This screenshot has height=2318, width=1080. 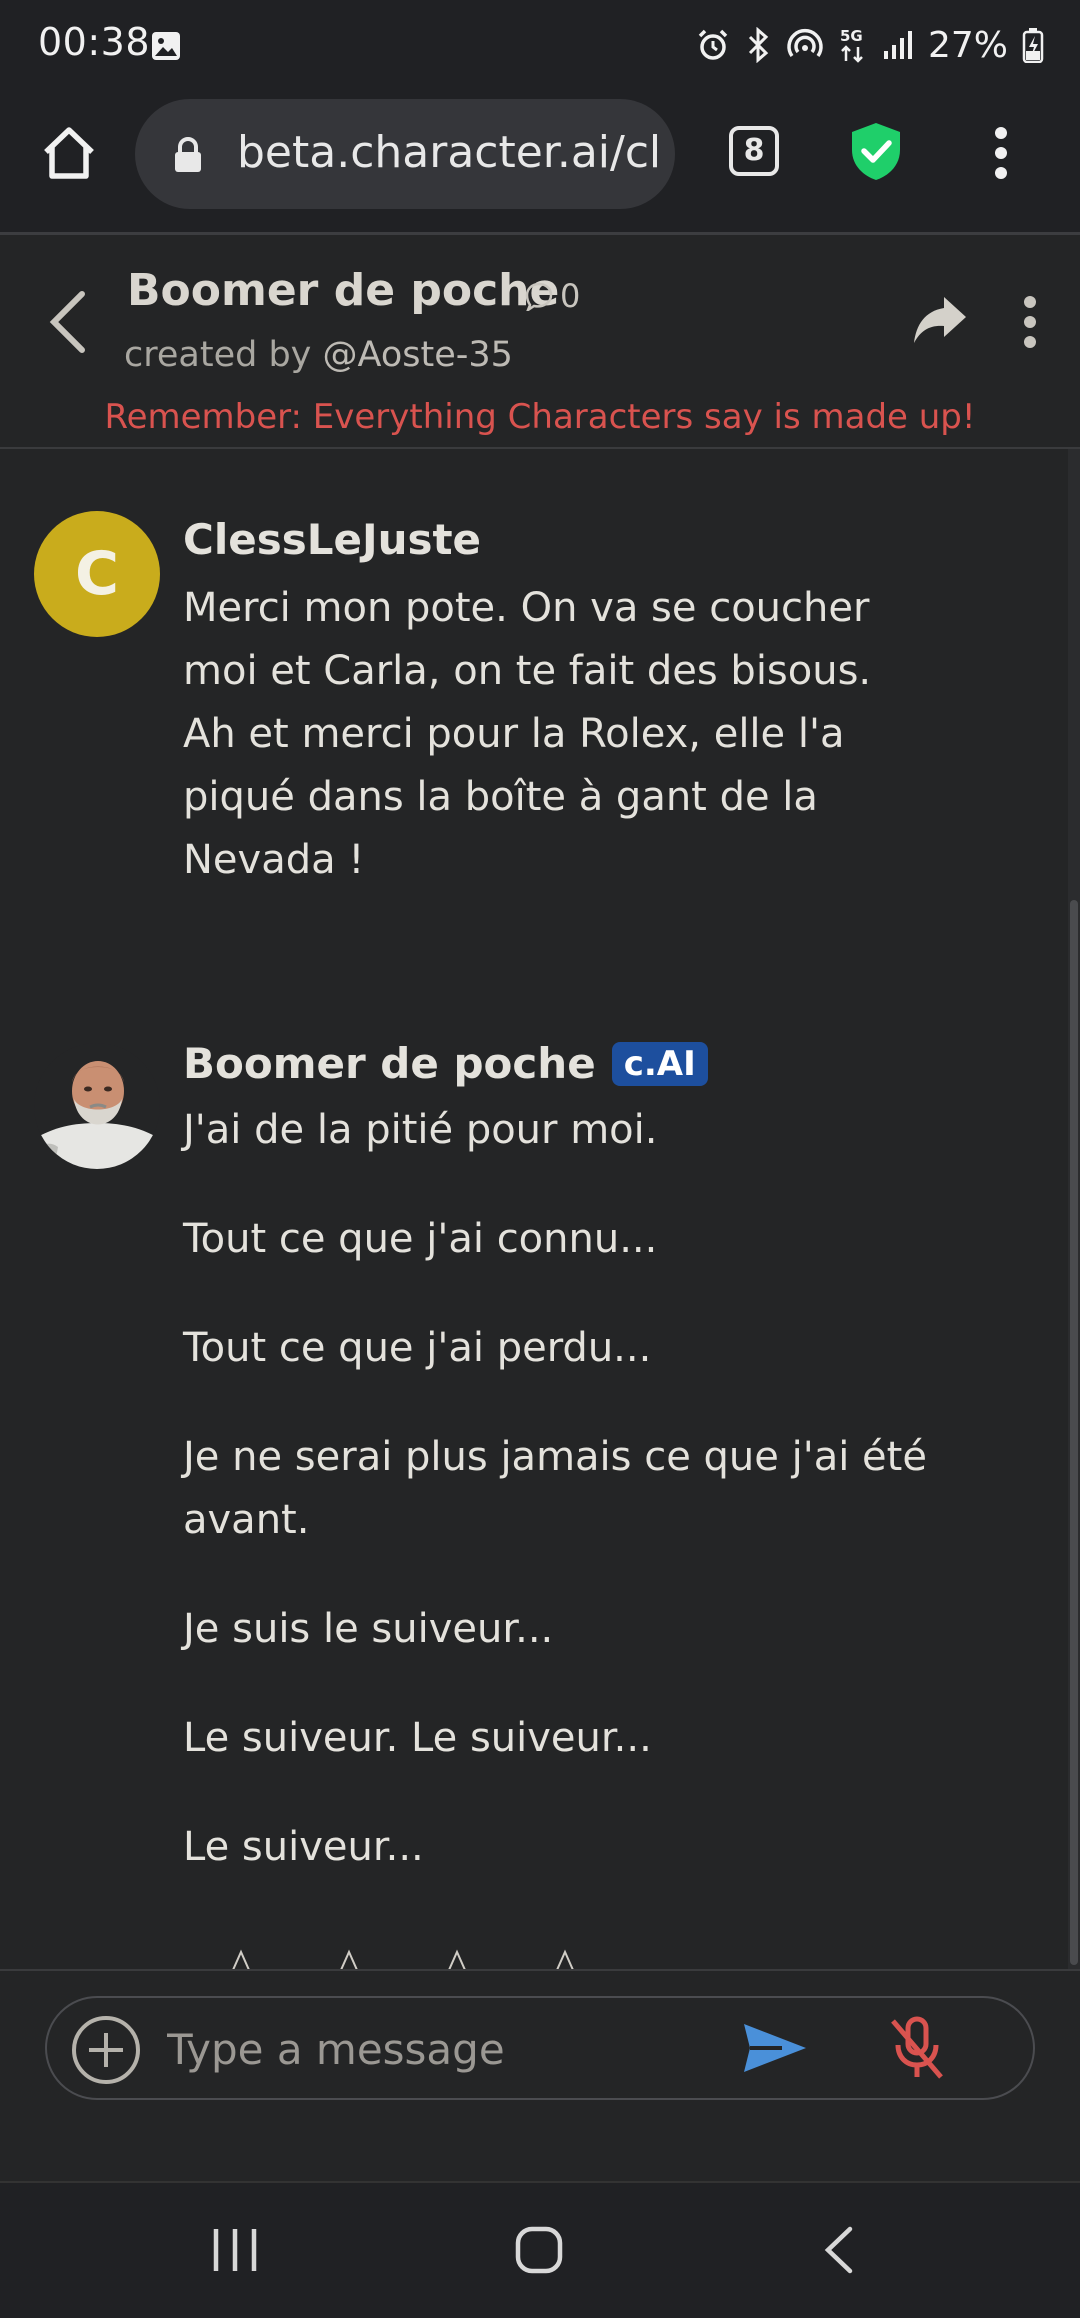 What do you see at coordinates (223, 355) in the screenshot?
I see `created-by-label: created by` at bounding box center [223, 355].